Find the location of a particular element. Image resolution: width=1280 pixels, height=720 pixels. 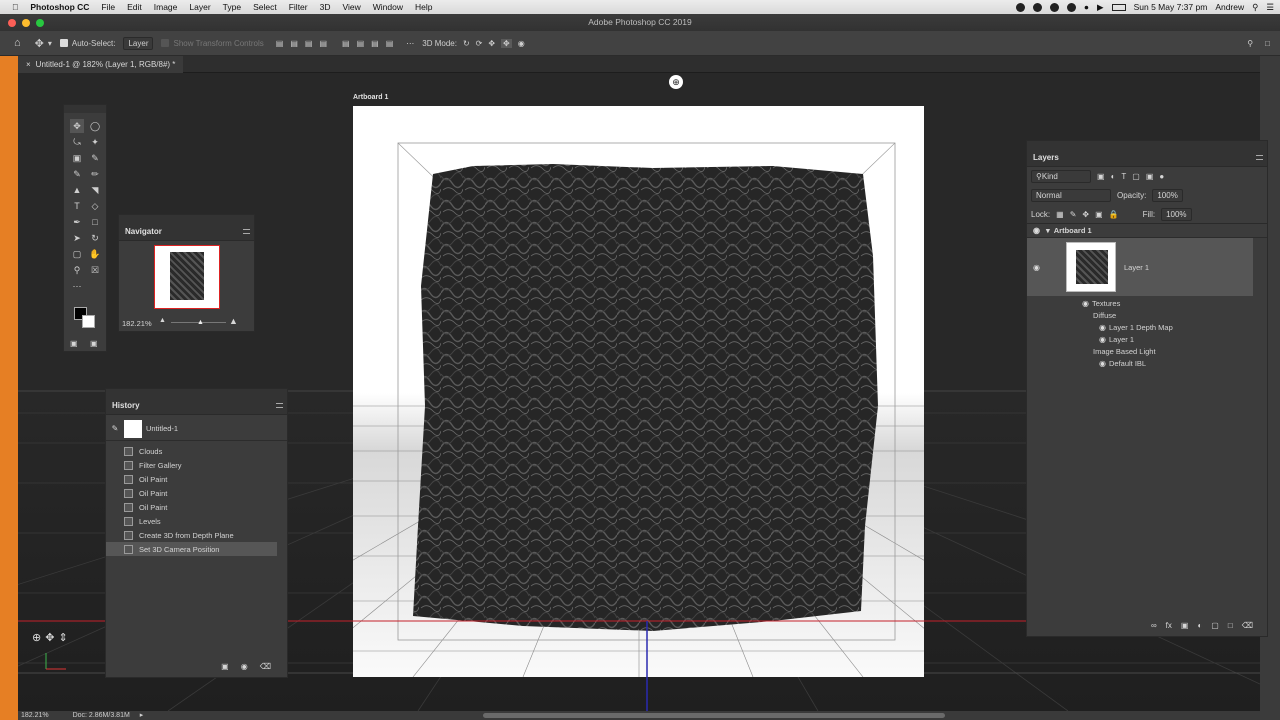

layer-sub-row: ◉ Default IBL is located at coordinates (1147, 363).